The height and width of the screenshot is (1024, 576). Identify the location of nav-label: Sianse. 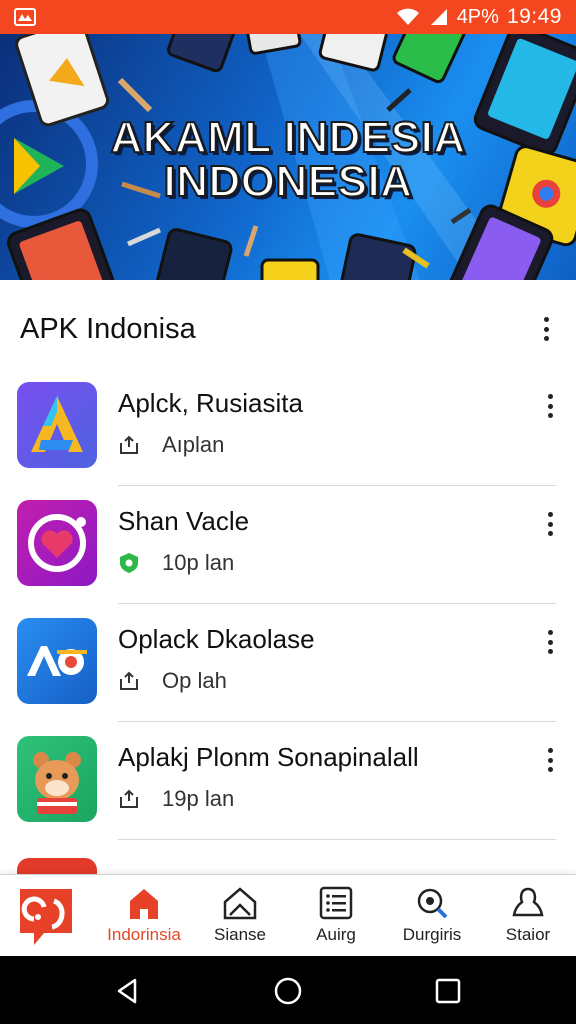
(240, 934).